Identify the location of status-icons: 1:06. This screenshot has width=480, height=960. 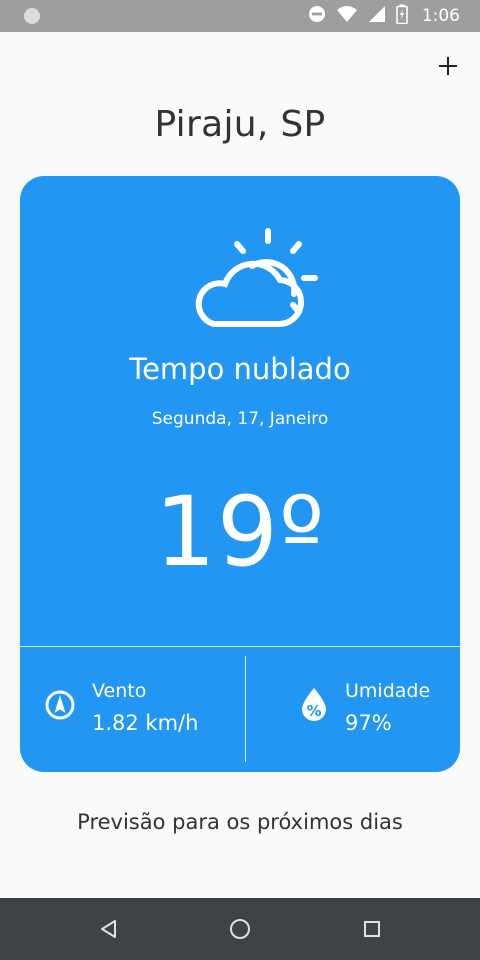
(384, 16).